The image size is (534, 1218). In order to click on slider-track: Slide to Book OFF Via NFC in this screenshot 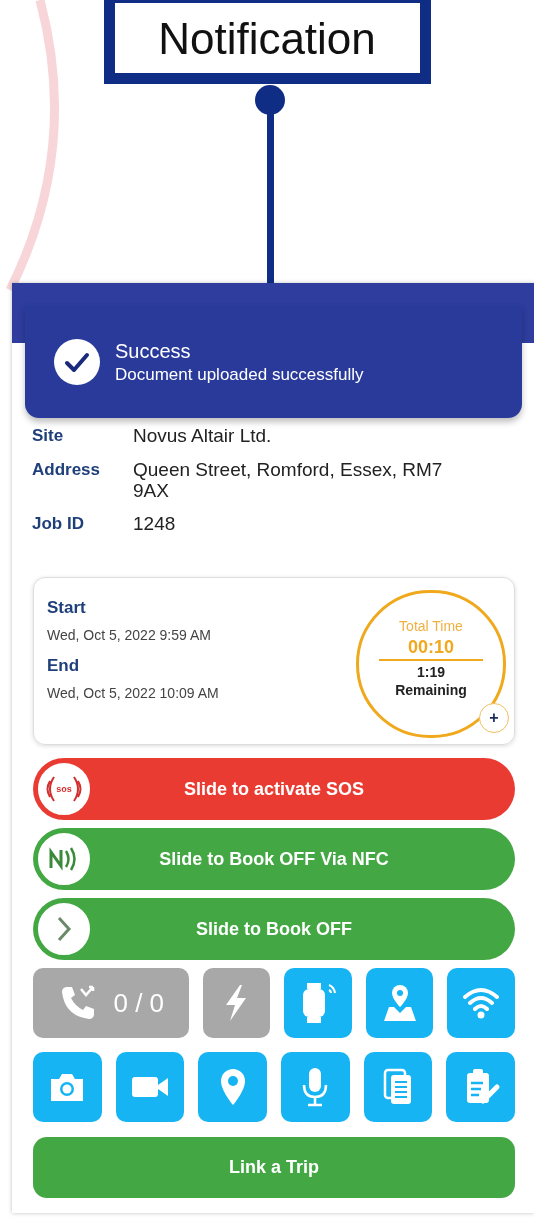, I will do `click(274, 859)`.